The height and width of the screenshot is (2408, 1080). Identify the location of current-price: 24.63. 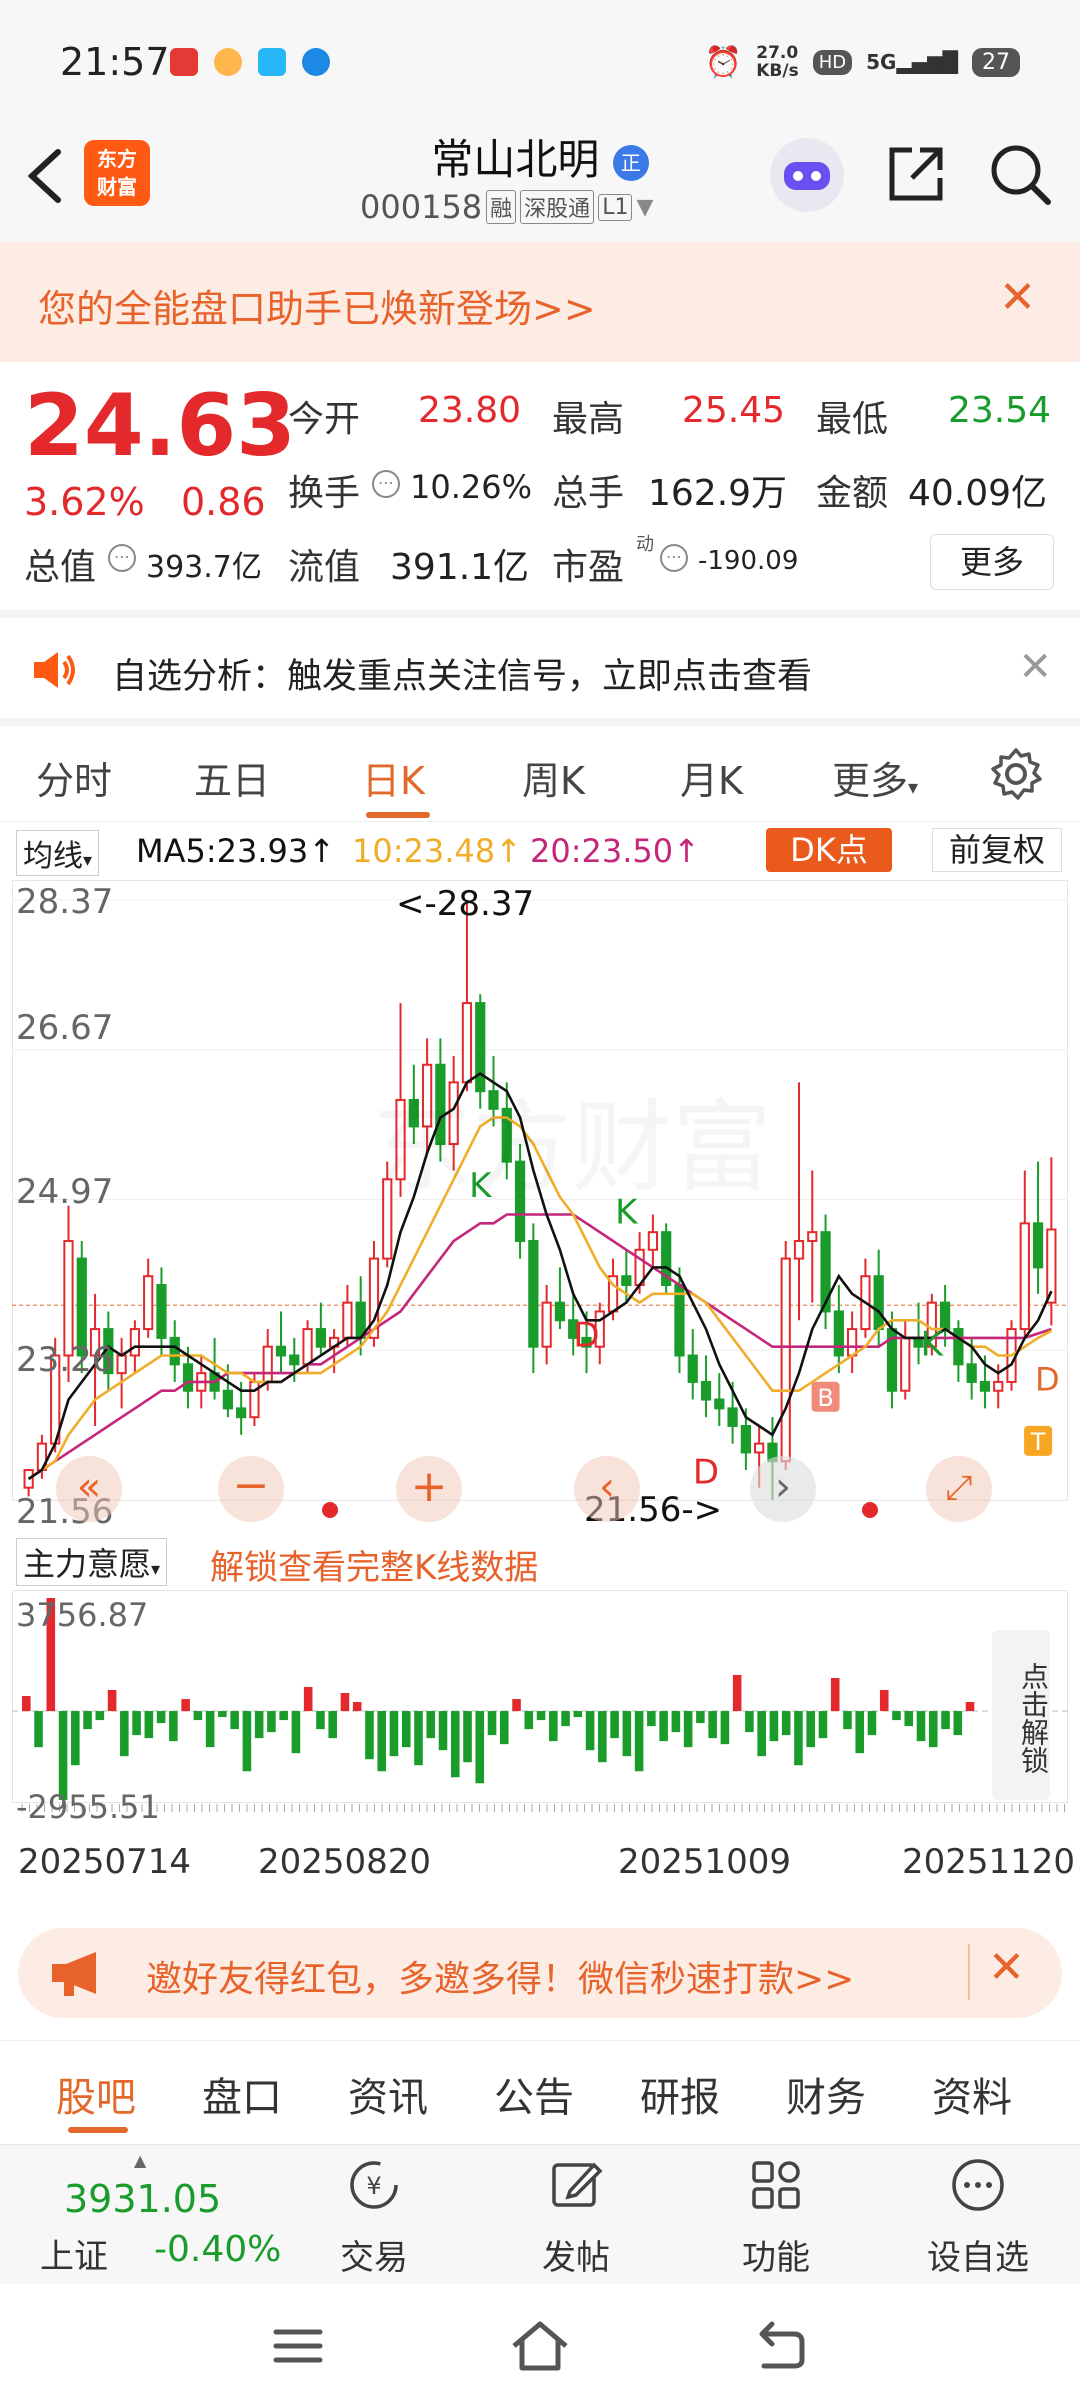
(160, 426).